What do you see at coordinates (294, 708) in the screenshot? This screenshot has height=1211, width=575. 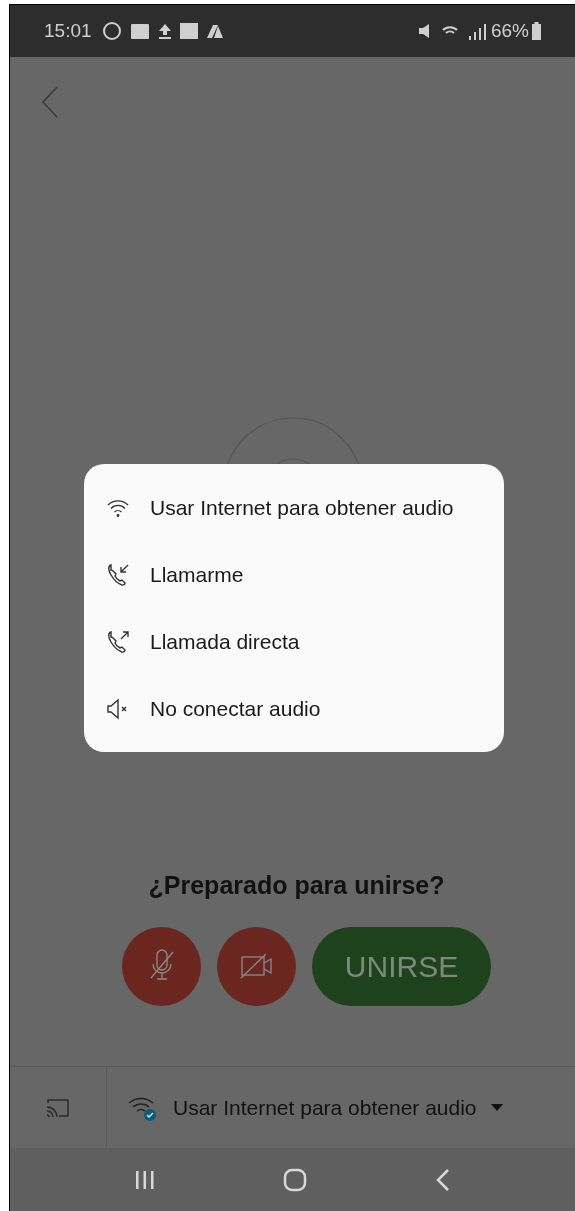 I see `audio-option: No conectar audio` at bounding box center [294, 708].